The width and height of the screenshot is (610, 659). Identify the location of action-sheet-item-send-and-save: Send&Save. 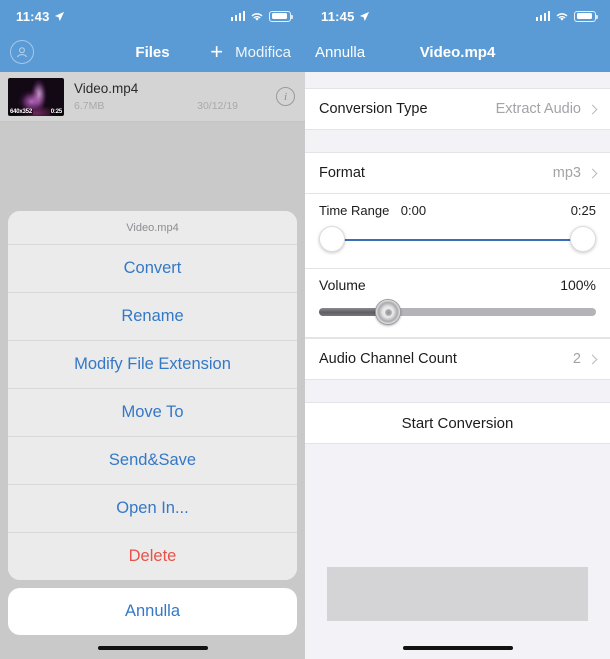
(152, 461).